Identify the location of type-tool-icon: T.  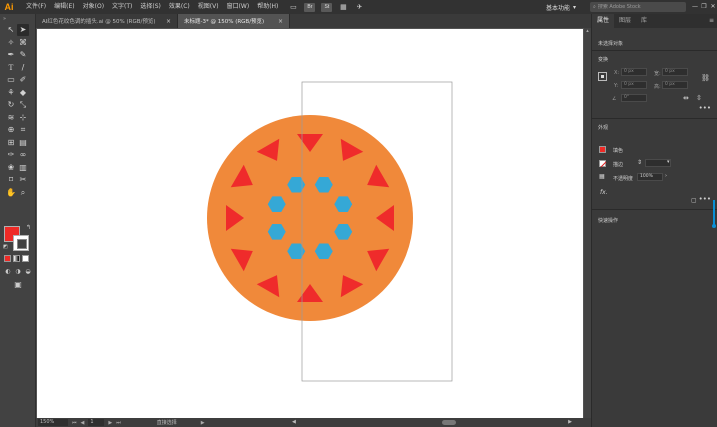
(11, 68).